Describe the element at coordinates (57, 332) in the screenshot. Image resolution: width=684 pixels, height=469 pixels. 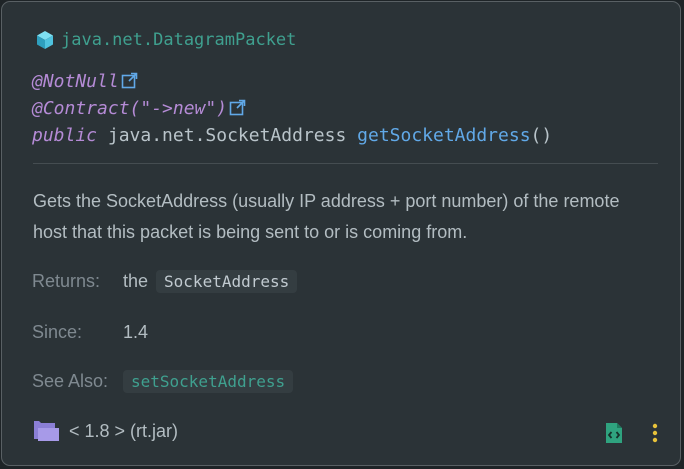
I see `since-label: Since:` at that location.